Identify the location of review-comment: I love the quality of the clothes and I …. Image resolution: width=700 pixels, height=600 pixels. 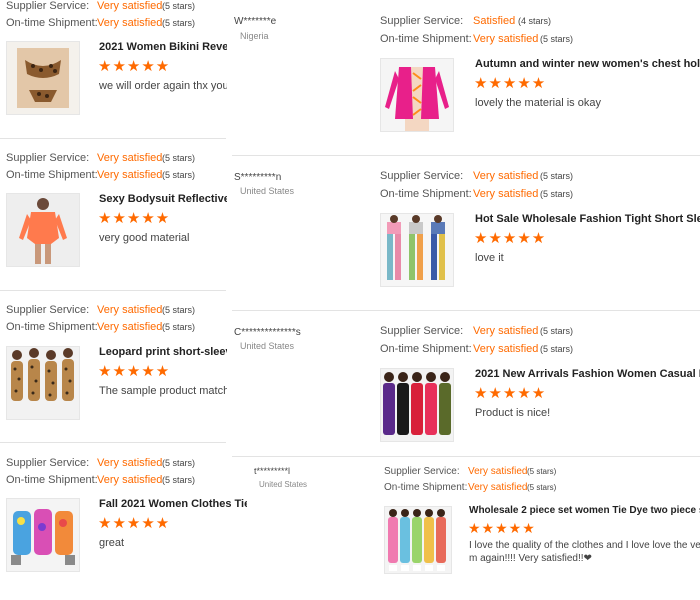
(584, 545).